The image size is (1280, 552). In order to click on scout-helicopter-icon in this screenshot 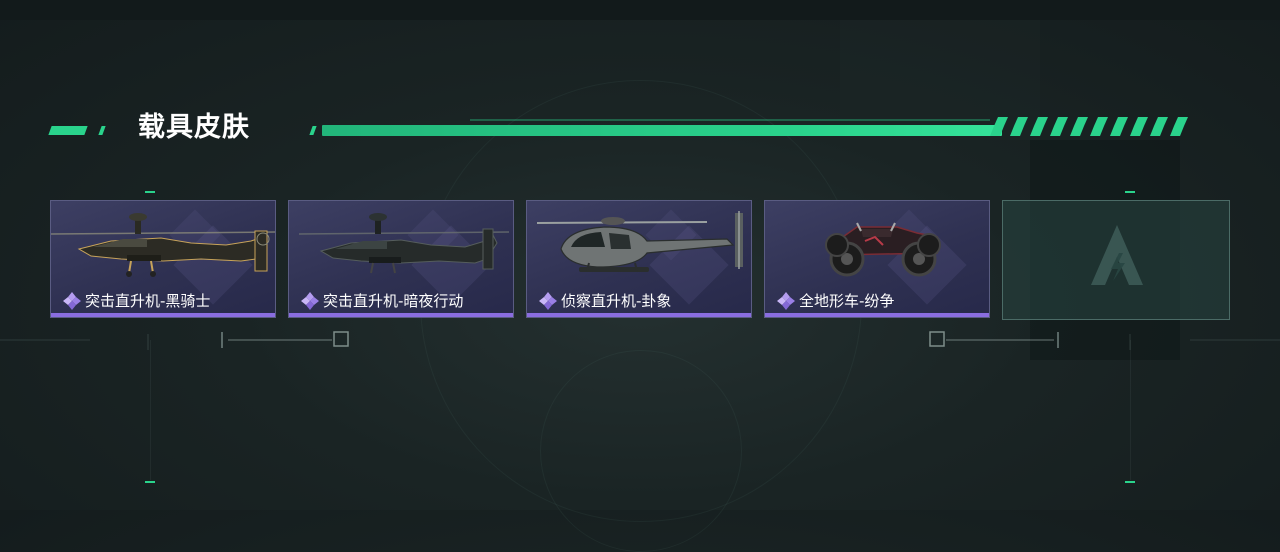, I will do `click(639, 241)`.